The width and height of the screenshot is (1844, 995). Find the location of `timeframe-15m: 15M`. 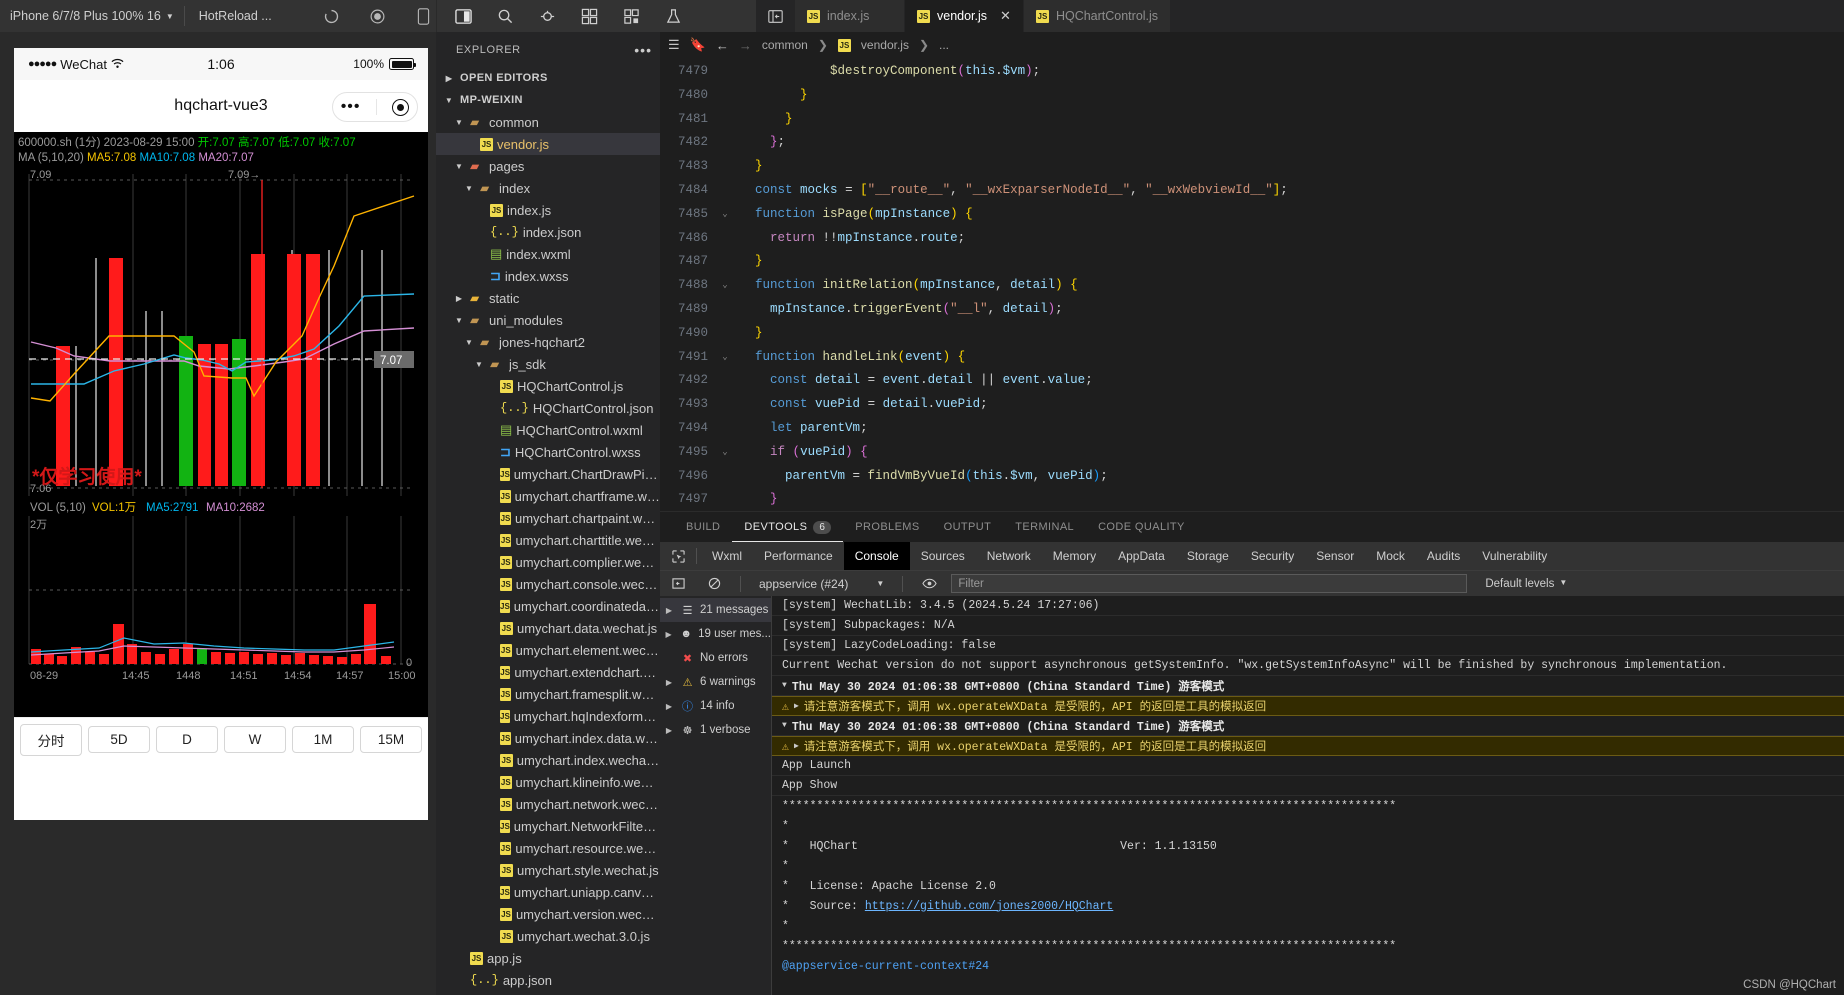

timeframe-15m: 15M is located at coordinates (391, 739).